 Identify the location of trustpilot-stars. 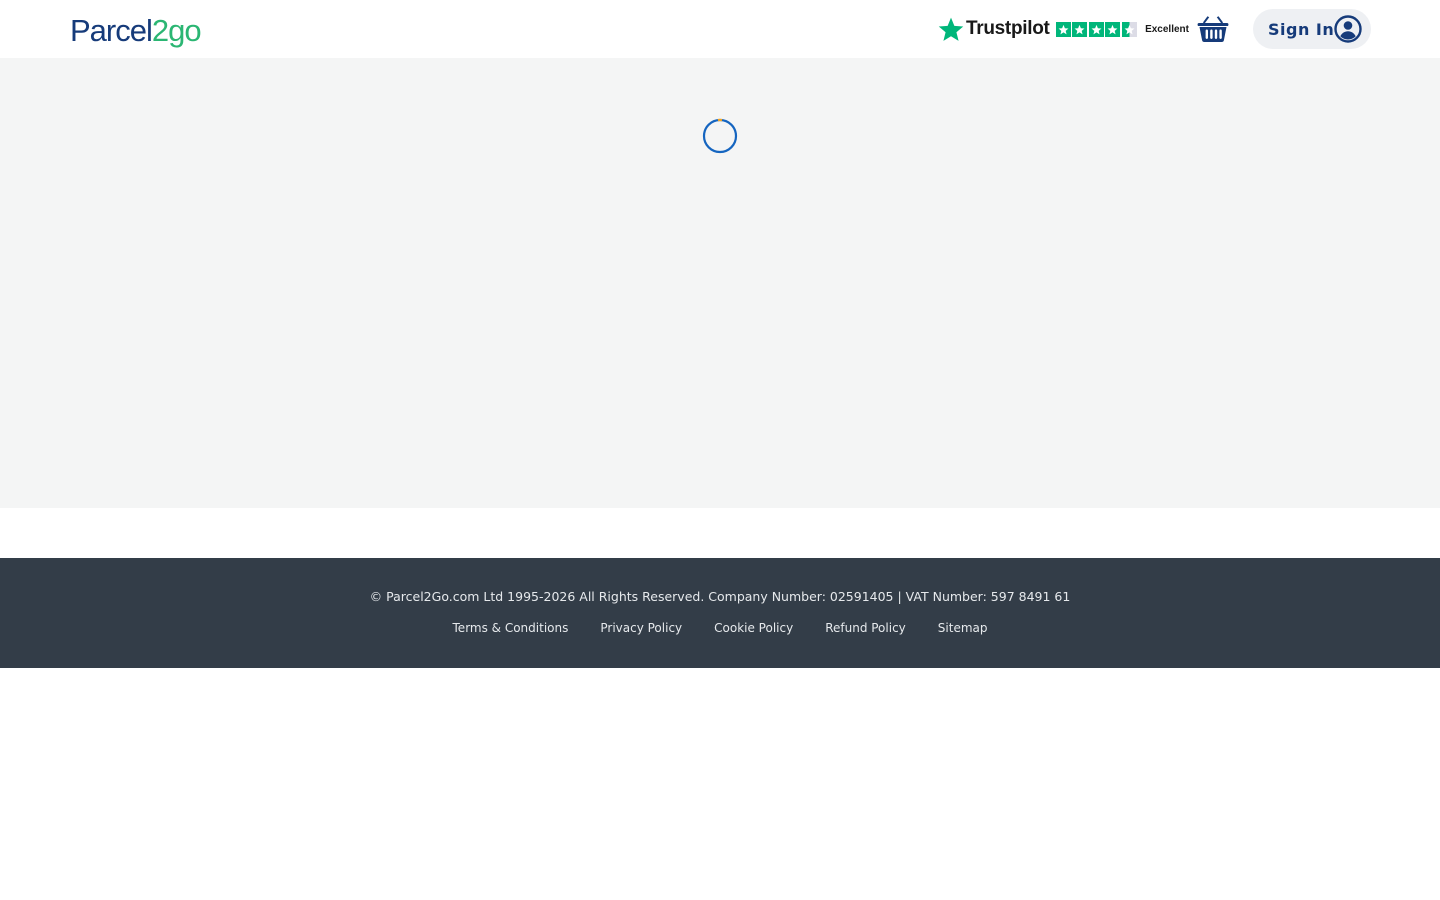
(1097, 29).